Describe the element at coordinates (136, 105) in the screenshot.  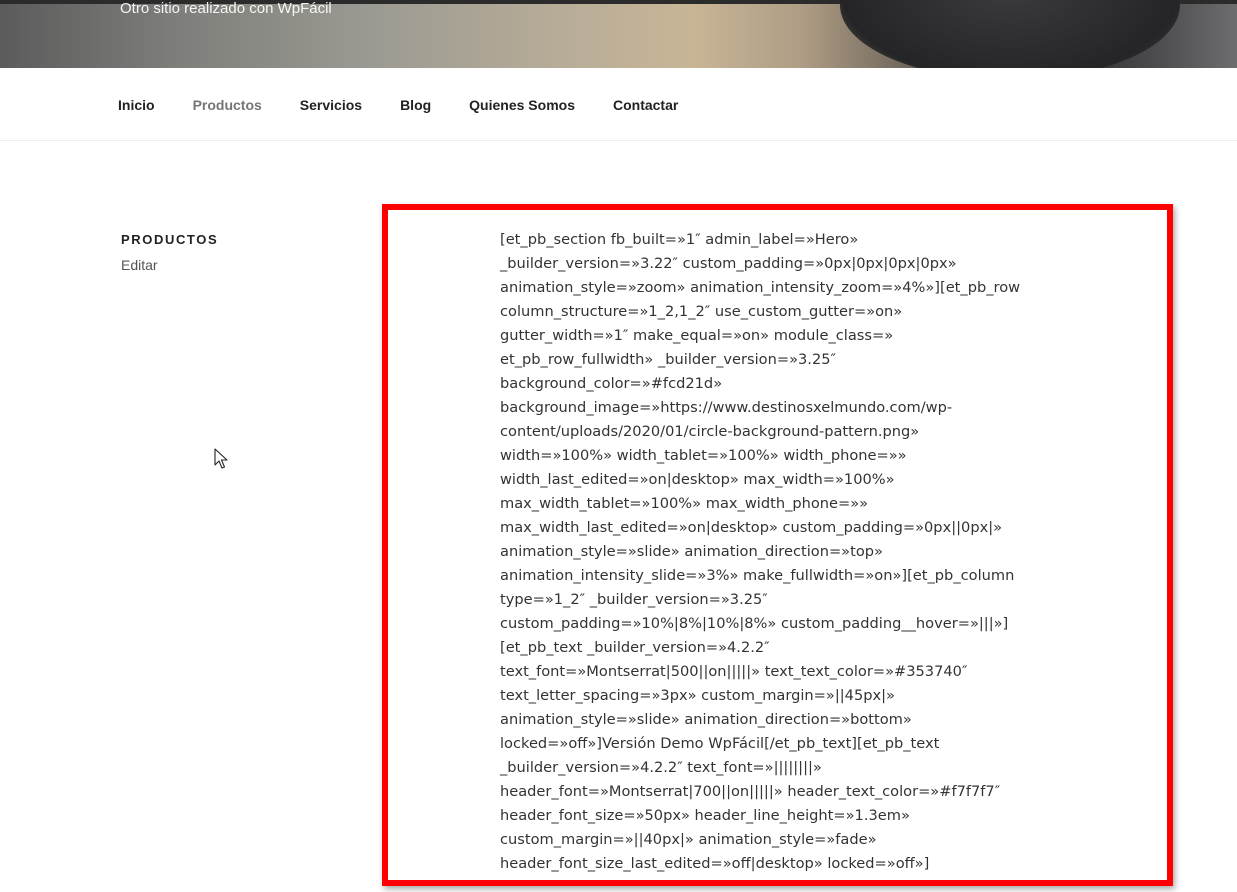
I see `nav-item-inicio: Inicio` at that location.